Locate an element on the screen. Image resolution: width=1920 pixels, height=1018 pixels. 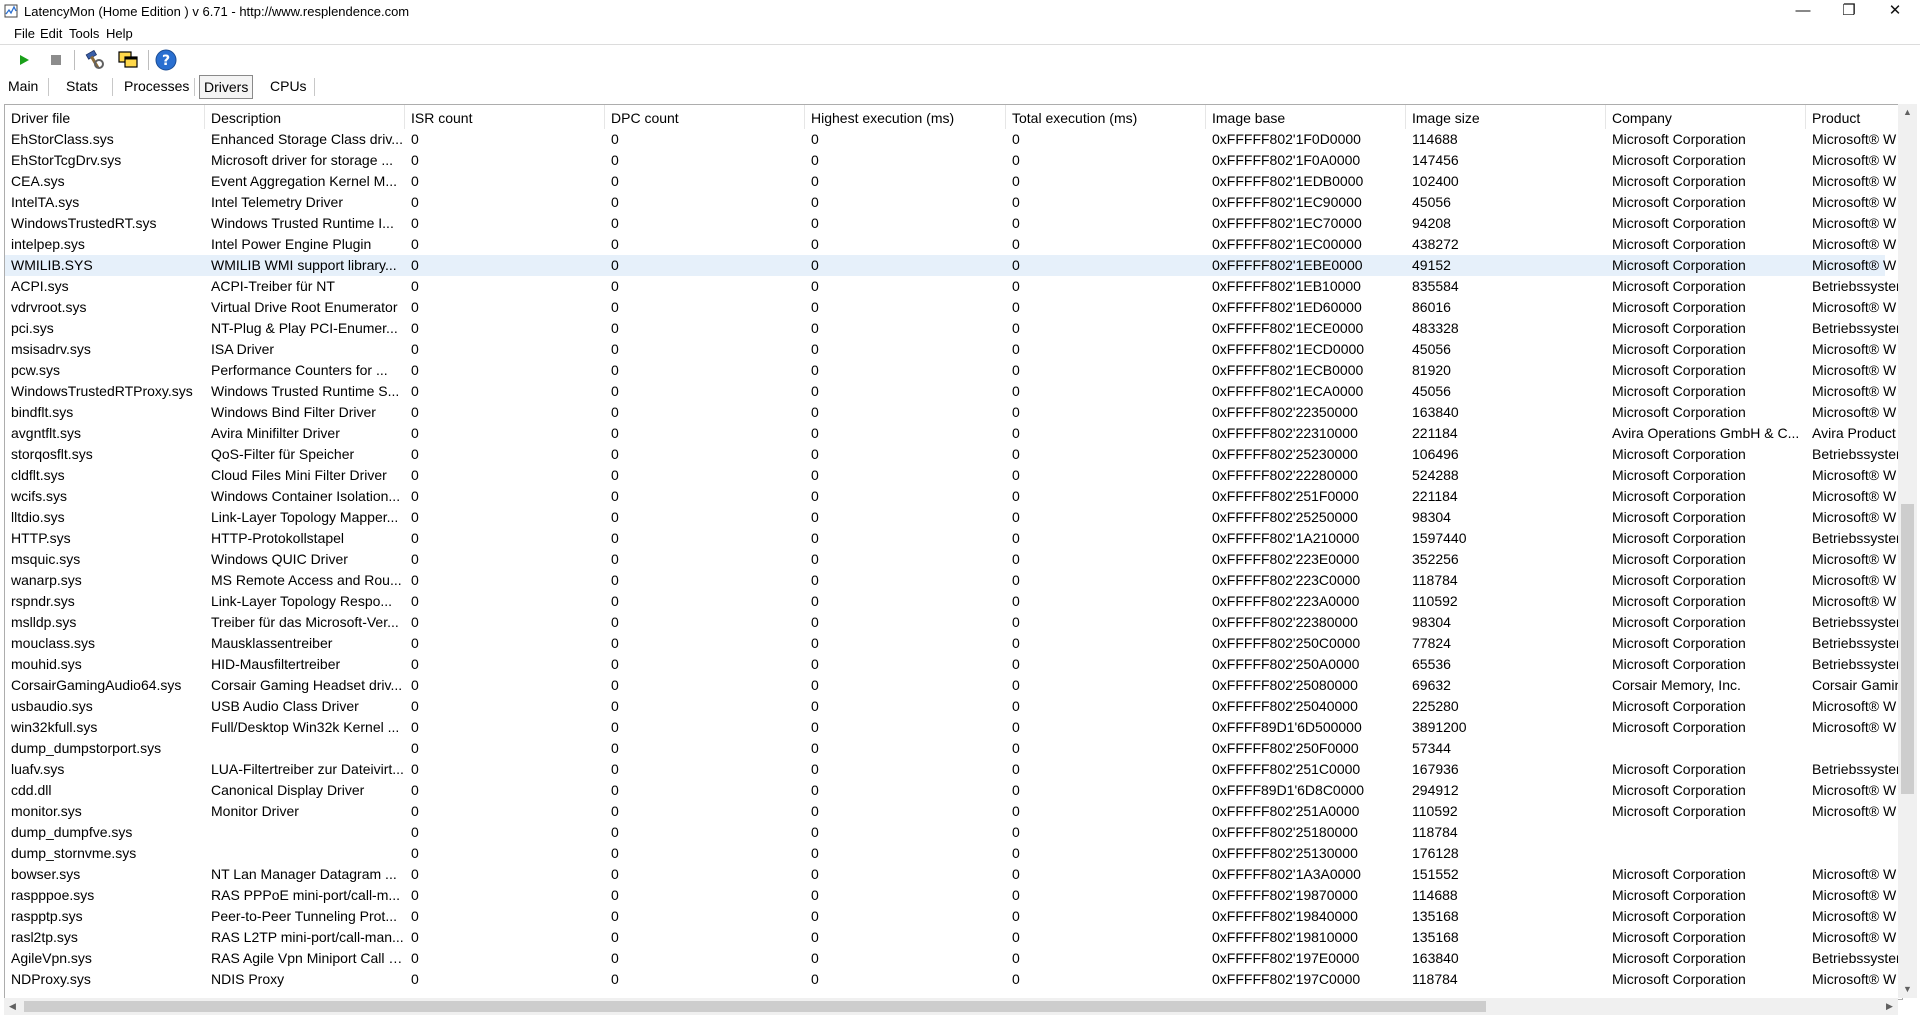
tab-processes: Processes is located at coordinates (156, 86).